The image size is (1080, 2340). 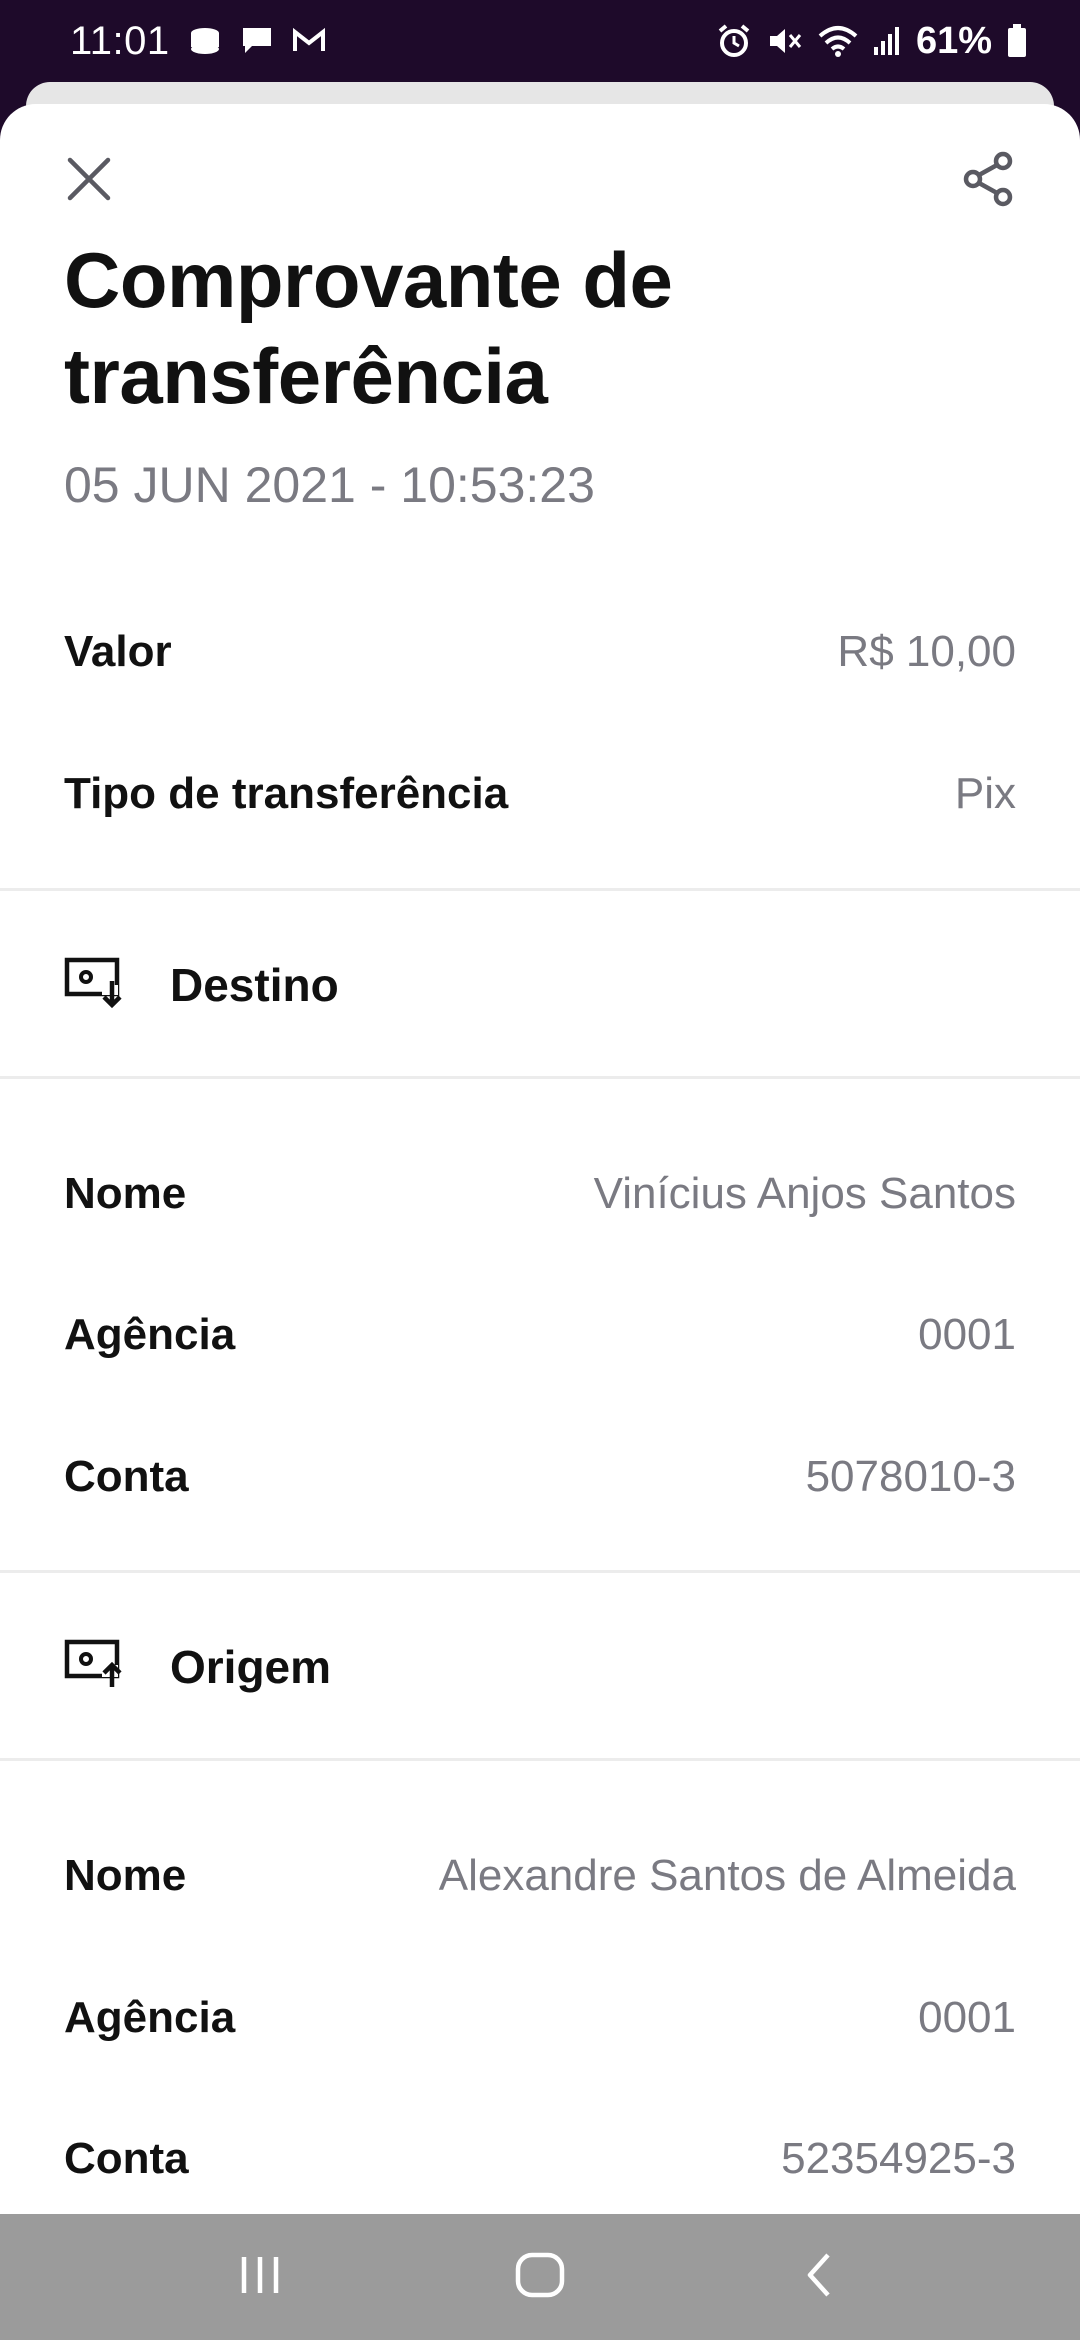 I want to click on destino-title: Destino, so click(x=254, y=985).